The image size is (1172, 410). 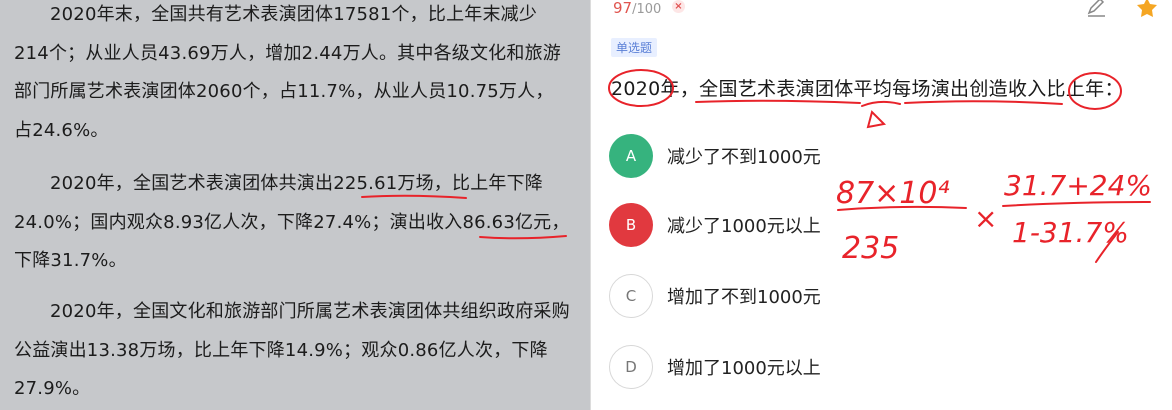 What do you see at coordinates (744, 367) in the screenshot?
I see `option-d-text: 增加了1000元以上` at bounding box center [744, 367].